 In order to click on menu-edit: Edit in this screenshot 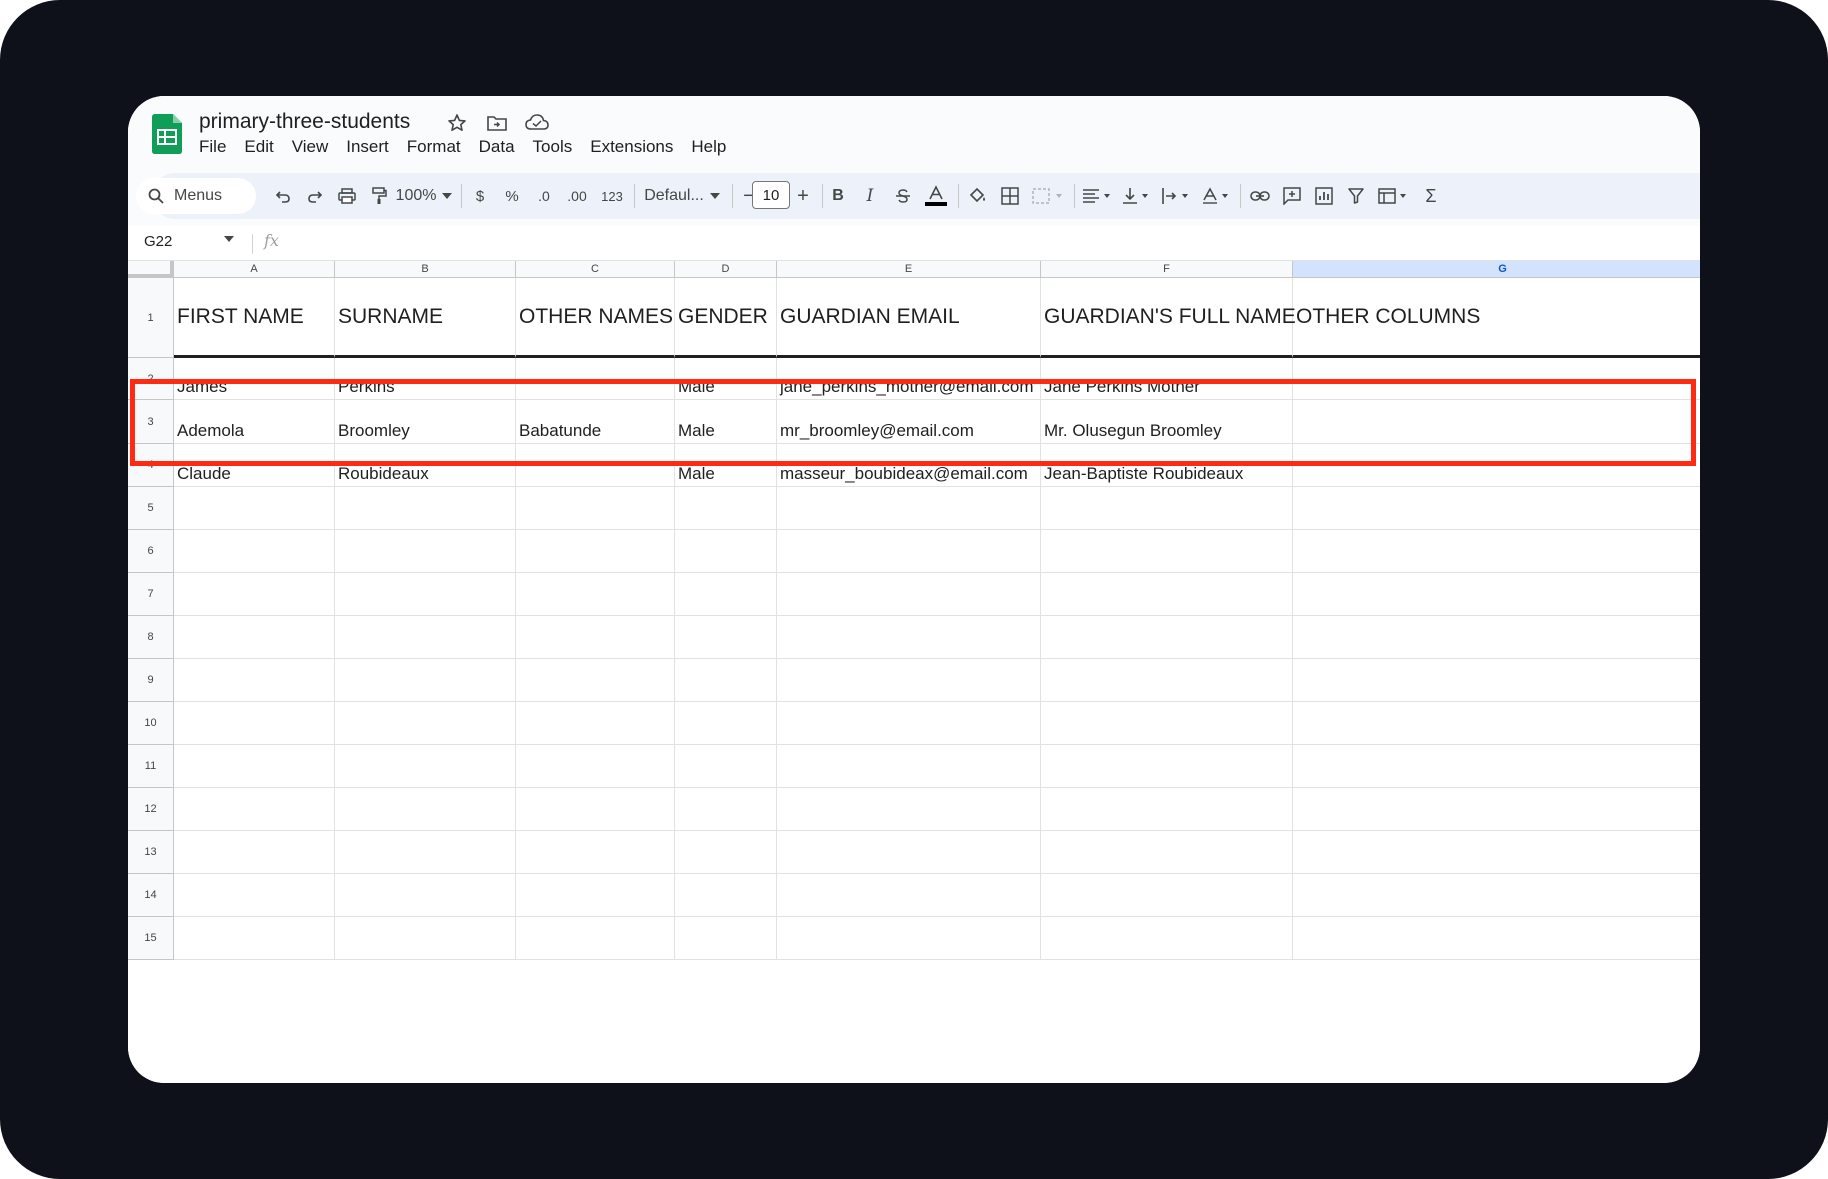, I will do `click(258, 147)`.